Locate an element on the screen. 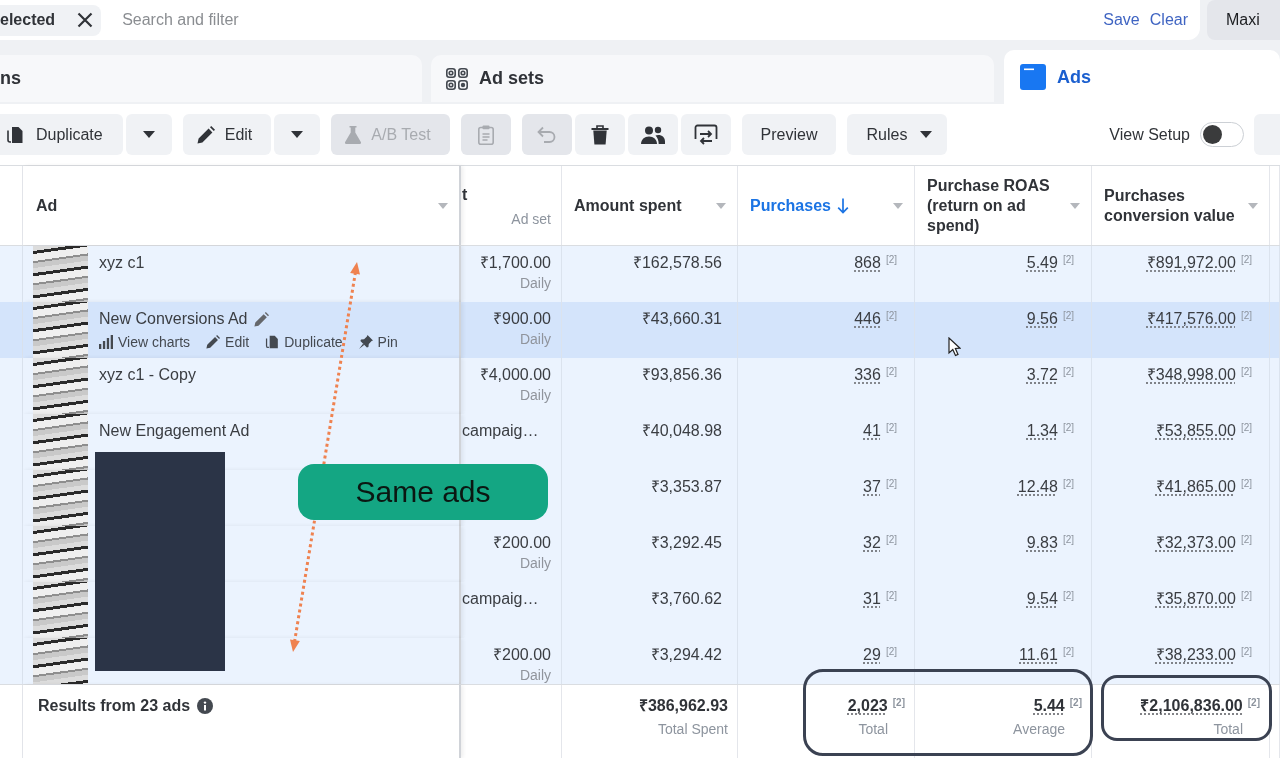 The image size is (1280, 758). menu-button: Rules is located at coordinates (897, 134).